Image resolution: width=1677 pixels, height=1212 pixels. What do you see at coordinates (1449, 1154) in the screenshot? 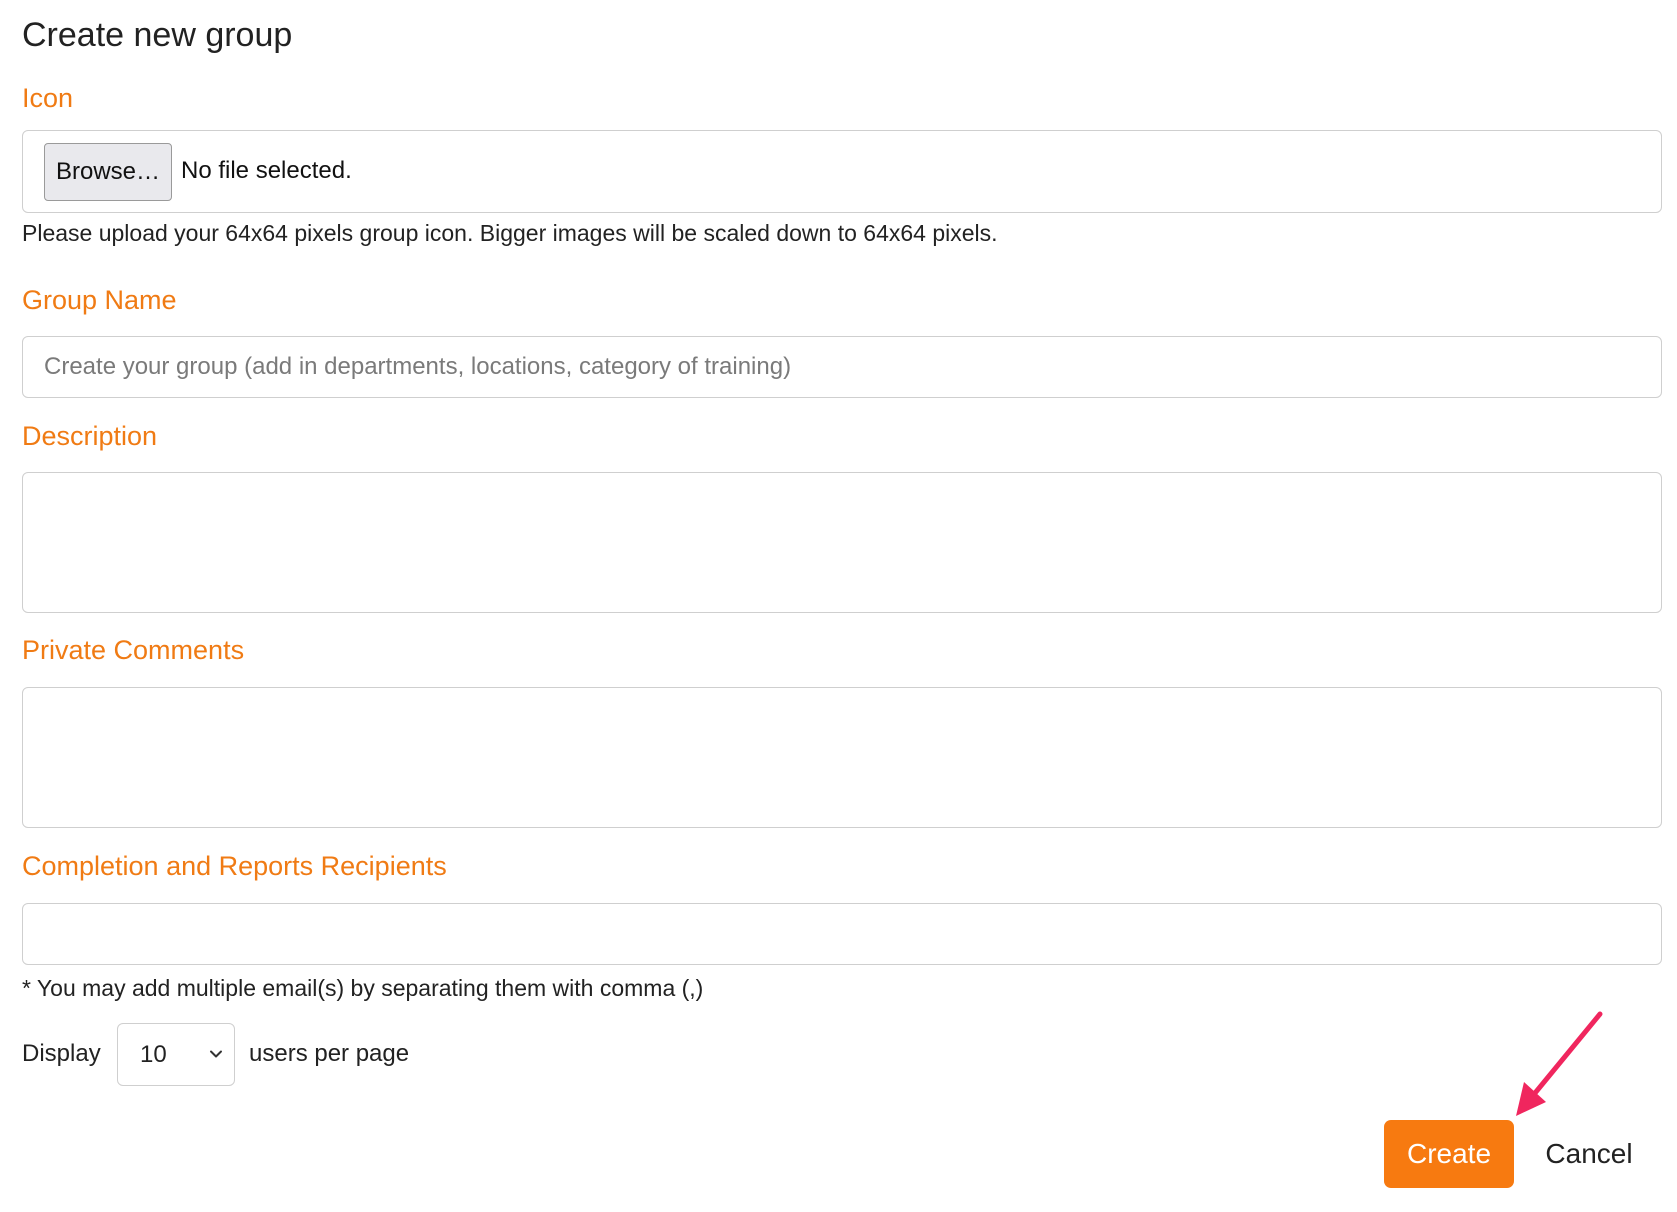
I see `create-button: Create` at bounding box center [1449, 1154].